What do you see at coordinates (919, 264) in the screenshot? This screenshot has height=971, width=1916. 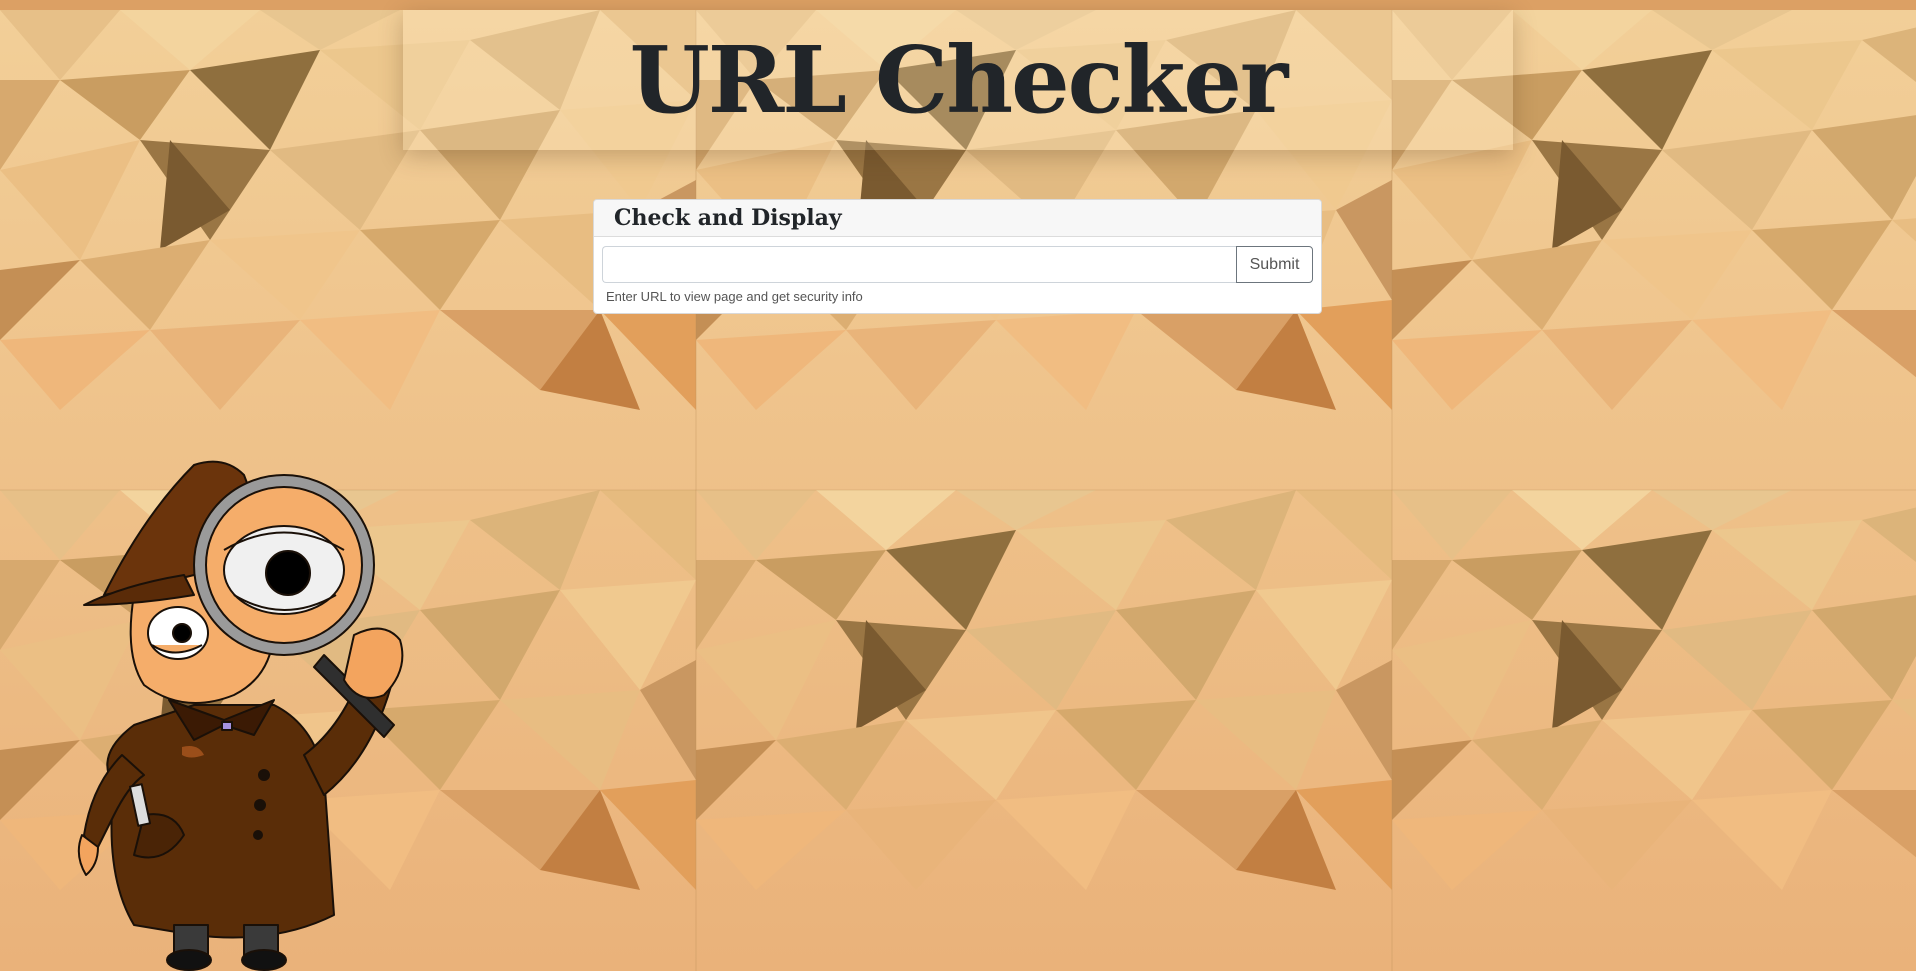 I see `url-input` at bounding box center [919, 264].